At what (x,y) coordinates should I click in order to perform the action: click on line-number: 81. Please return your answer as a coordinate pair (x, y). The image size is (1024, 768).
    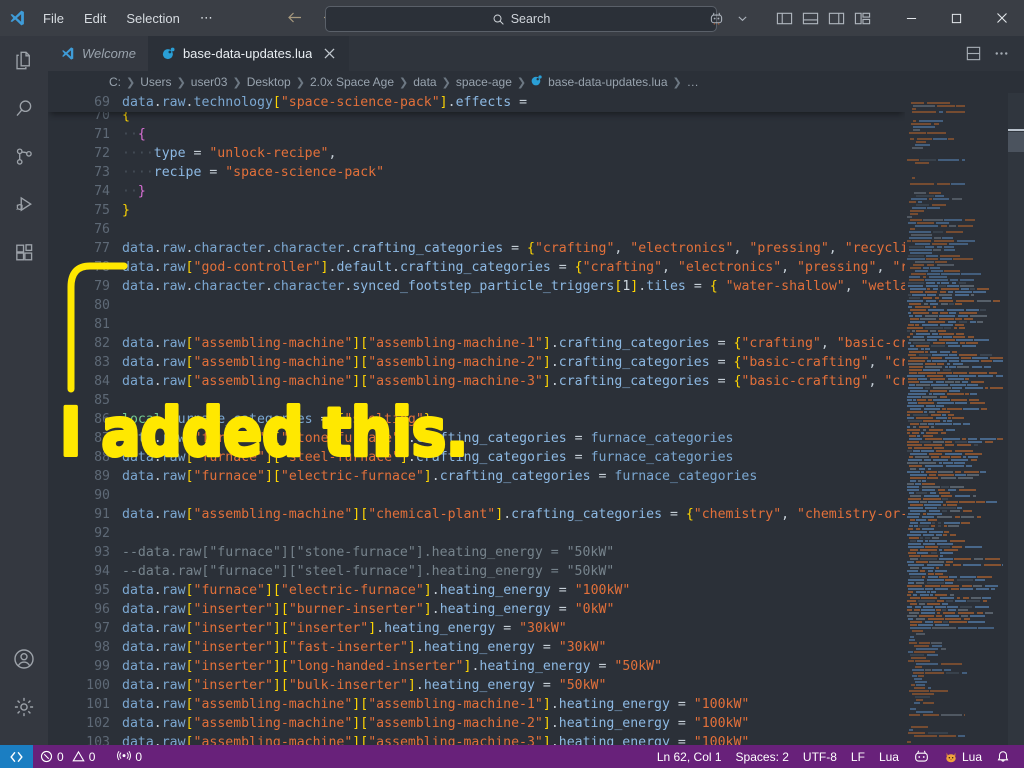
    Looking at the image, I should click on (102, 324).